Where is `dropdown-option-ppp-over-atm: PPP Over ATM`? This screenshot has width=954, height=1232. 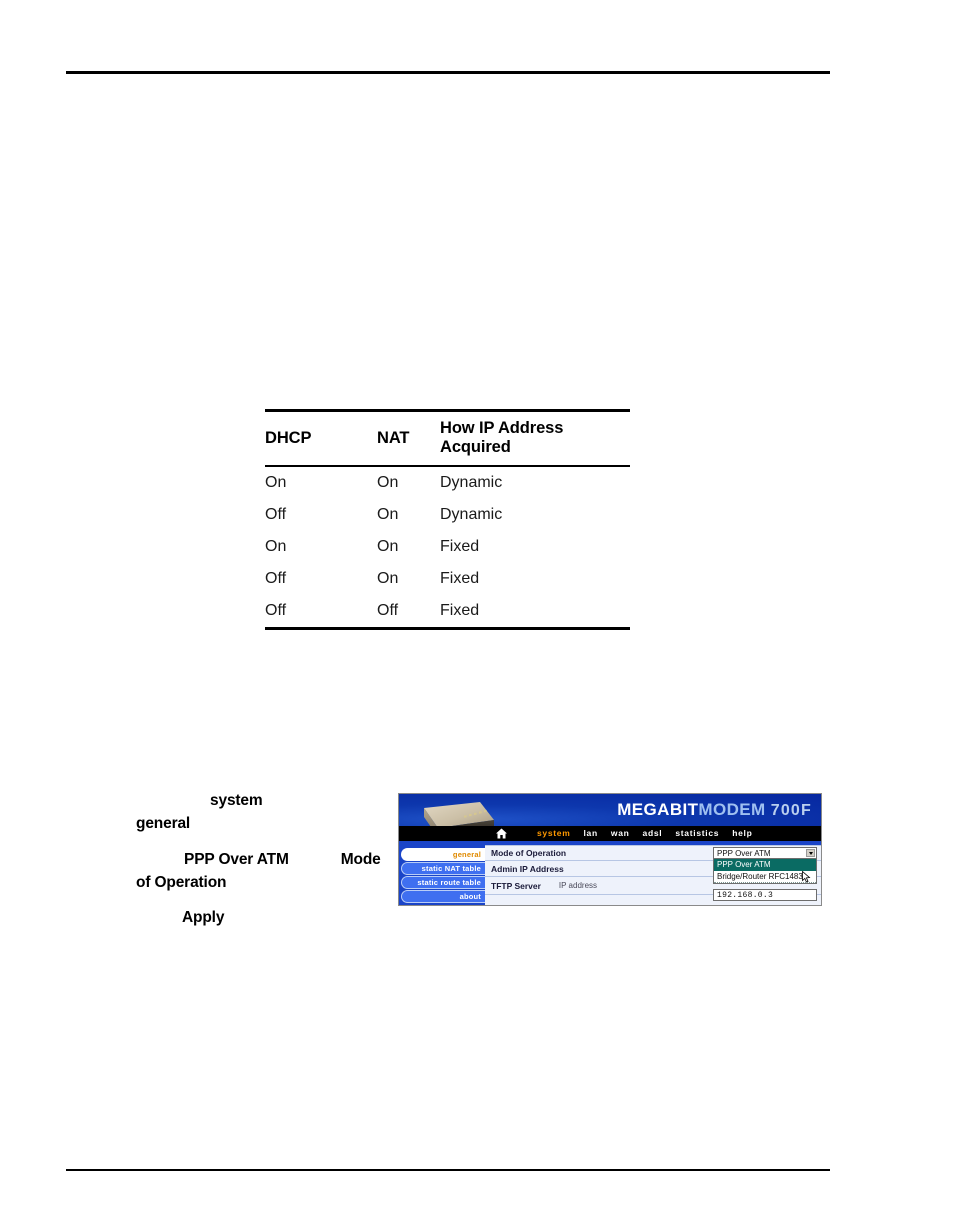
dropdown-option-ppp-over-atm: PPP Over ATM is located at coordinates (765, 865).